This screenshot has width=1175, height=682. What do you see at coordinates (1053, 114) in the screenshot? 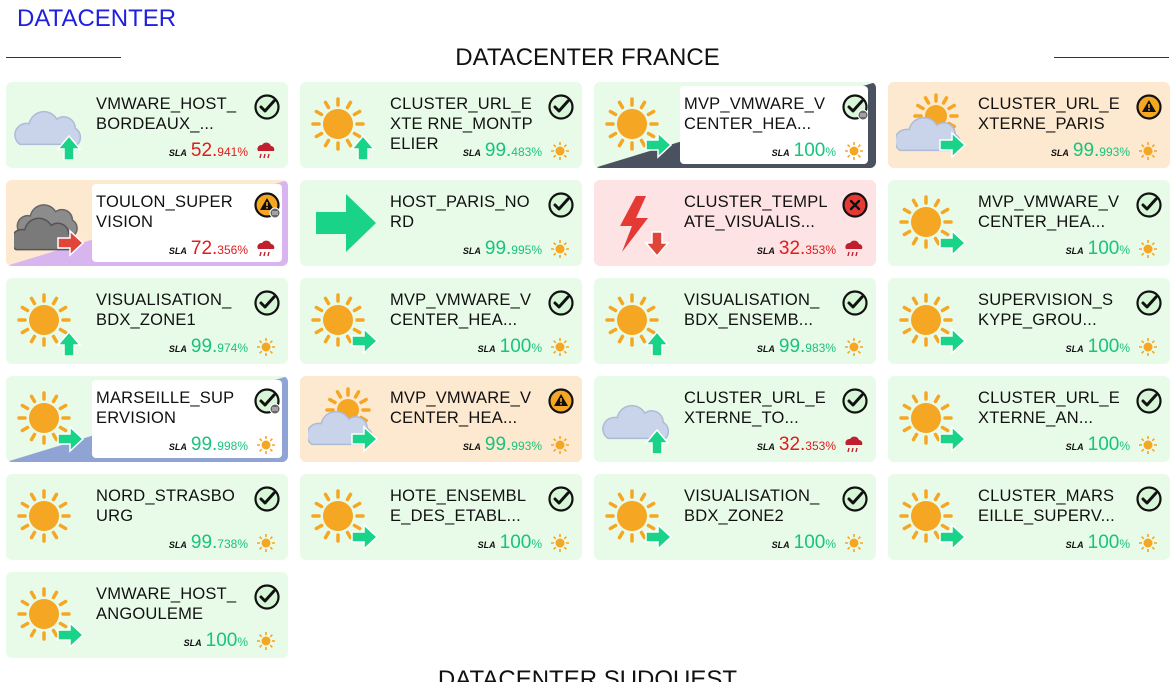
I see `tile-name: CLUSTER_URL_E XTERNE_PARIS` at bounding box center [1053, 114].